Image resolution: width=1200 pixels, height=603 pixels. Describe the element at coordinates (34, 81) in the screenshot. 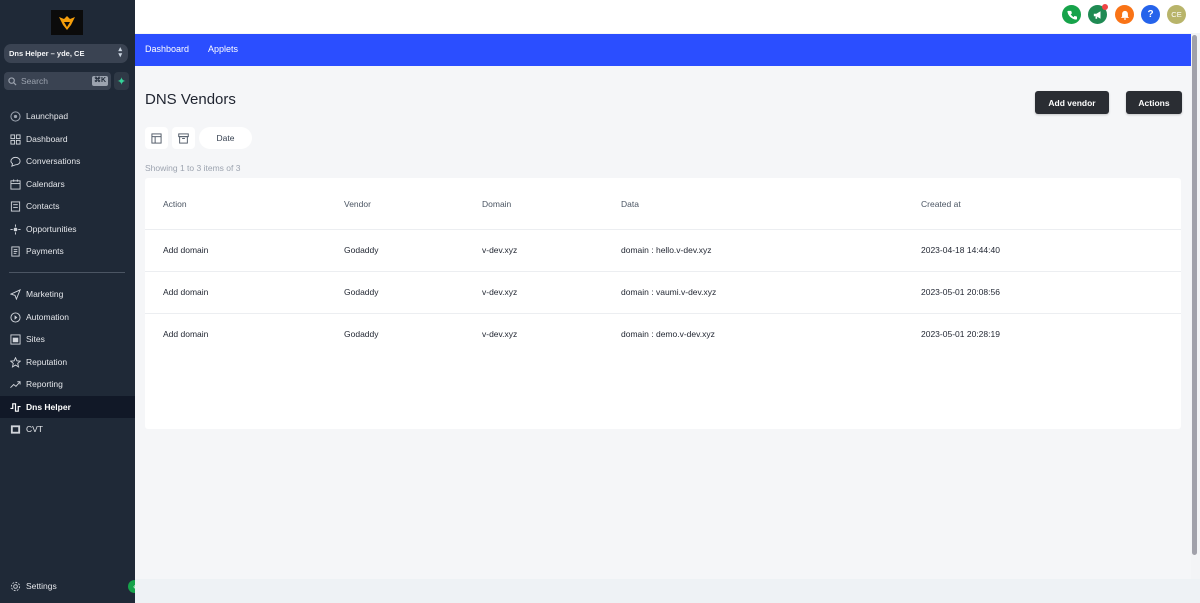

I see `search-placeholder: Search` at that location.